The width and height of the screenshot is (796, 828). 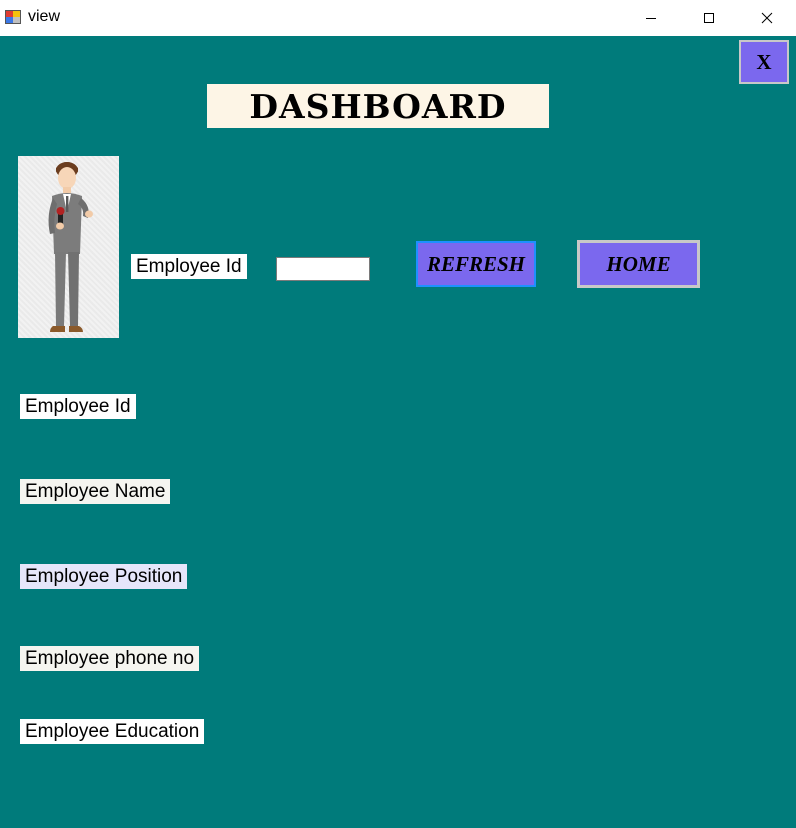 What do you see at coordinates (398, 18) in the screenshot?
I see `window-title-bar: view` at bounding box center [398, 18].